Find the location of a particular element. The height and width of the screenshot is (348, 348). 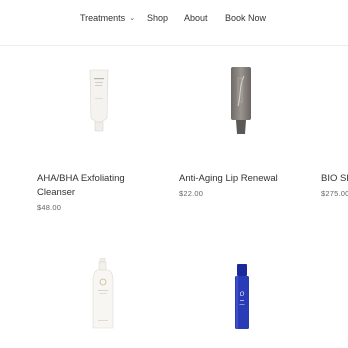

product-title-line: Anti-Aging Lip Renewal is located at coordinates (228, 179).